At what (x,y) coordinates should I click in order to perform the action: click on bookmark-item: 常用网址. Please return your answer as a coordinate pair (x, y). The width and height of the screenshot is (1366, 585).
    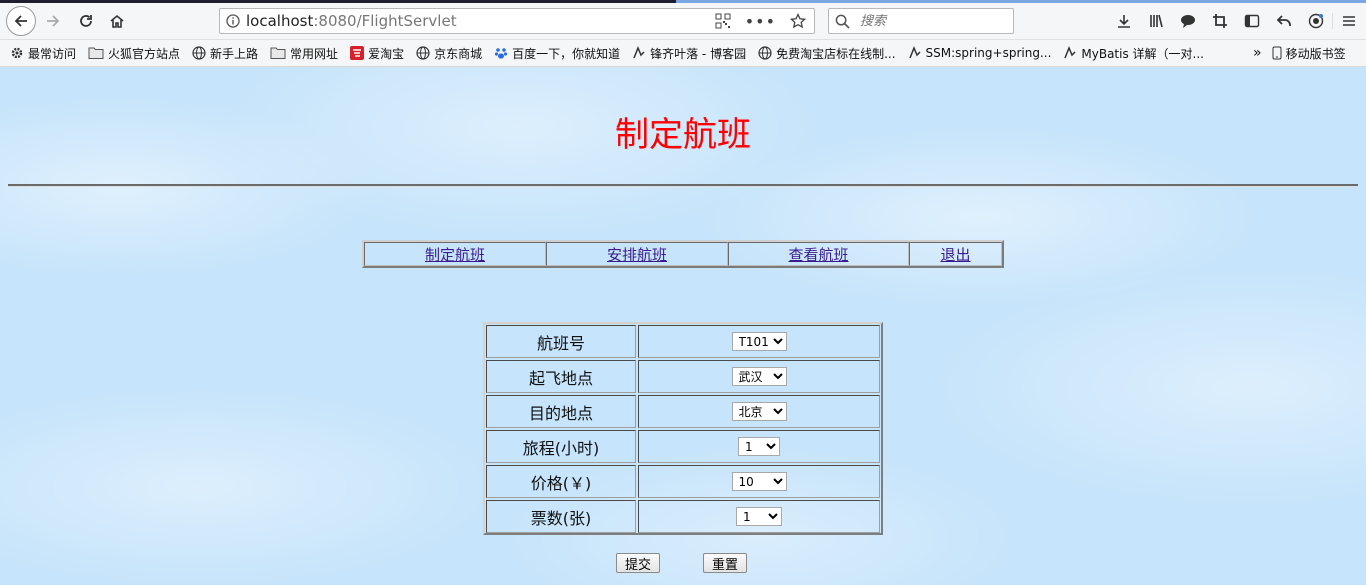
    Looking at the image, I should click on (304, 53).